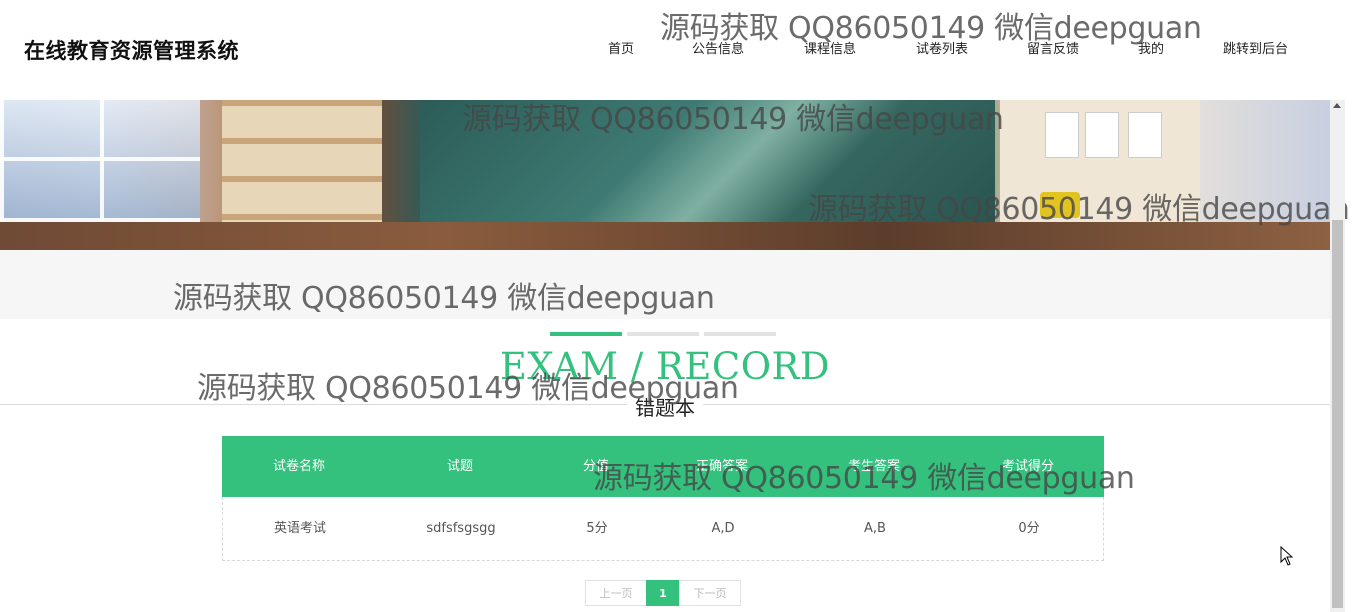 The height and width of the screenshot is (612, 1362). Describe the element at coordinates (459, 466) in the screenshot. I see `column-header-question: 试题` at that location.